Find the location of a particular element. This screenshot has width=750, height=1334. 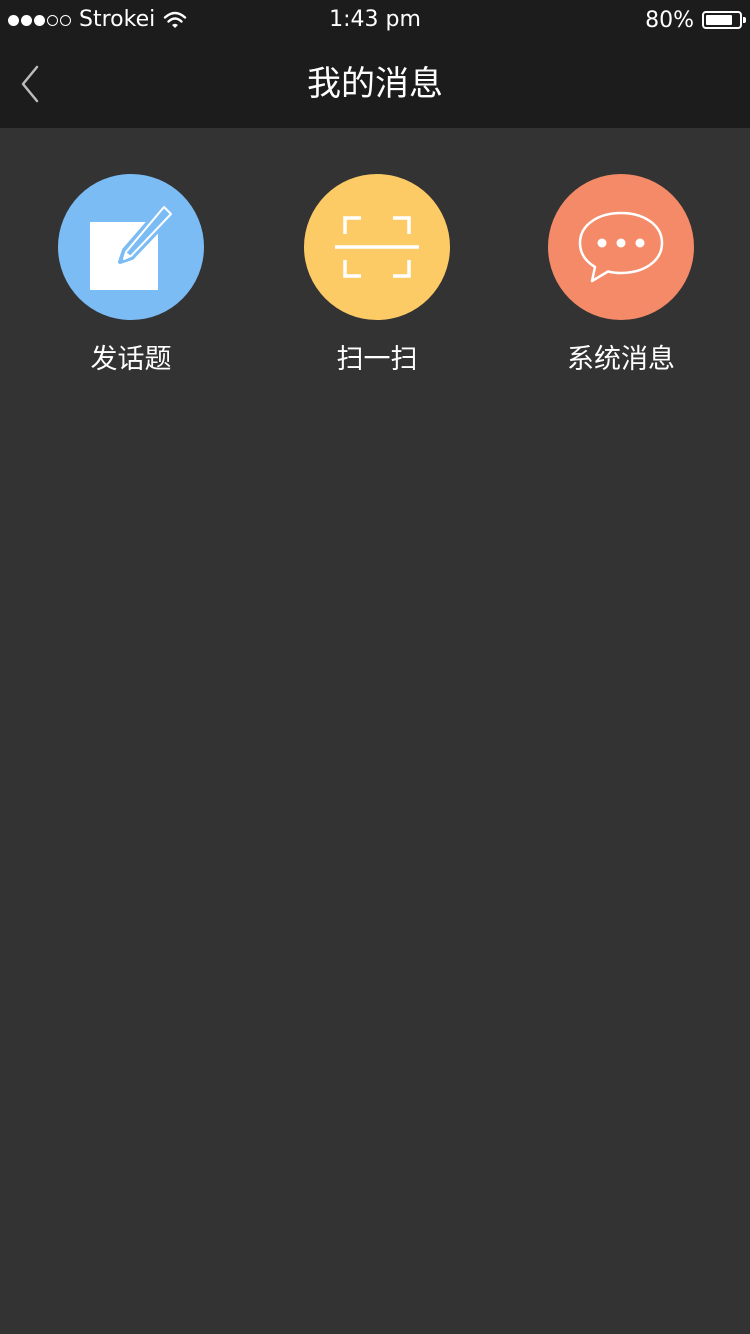

compose-topic-label: 发话题 is located at coordinates (131, 359).